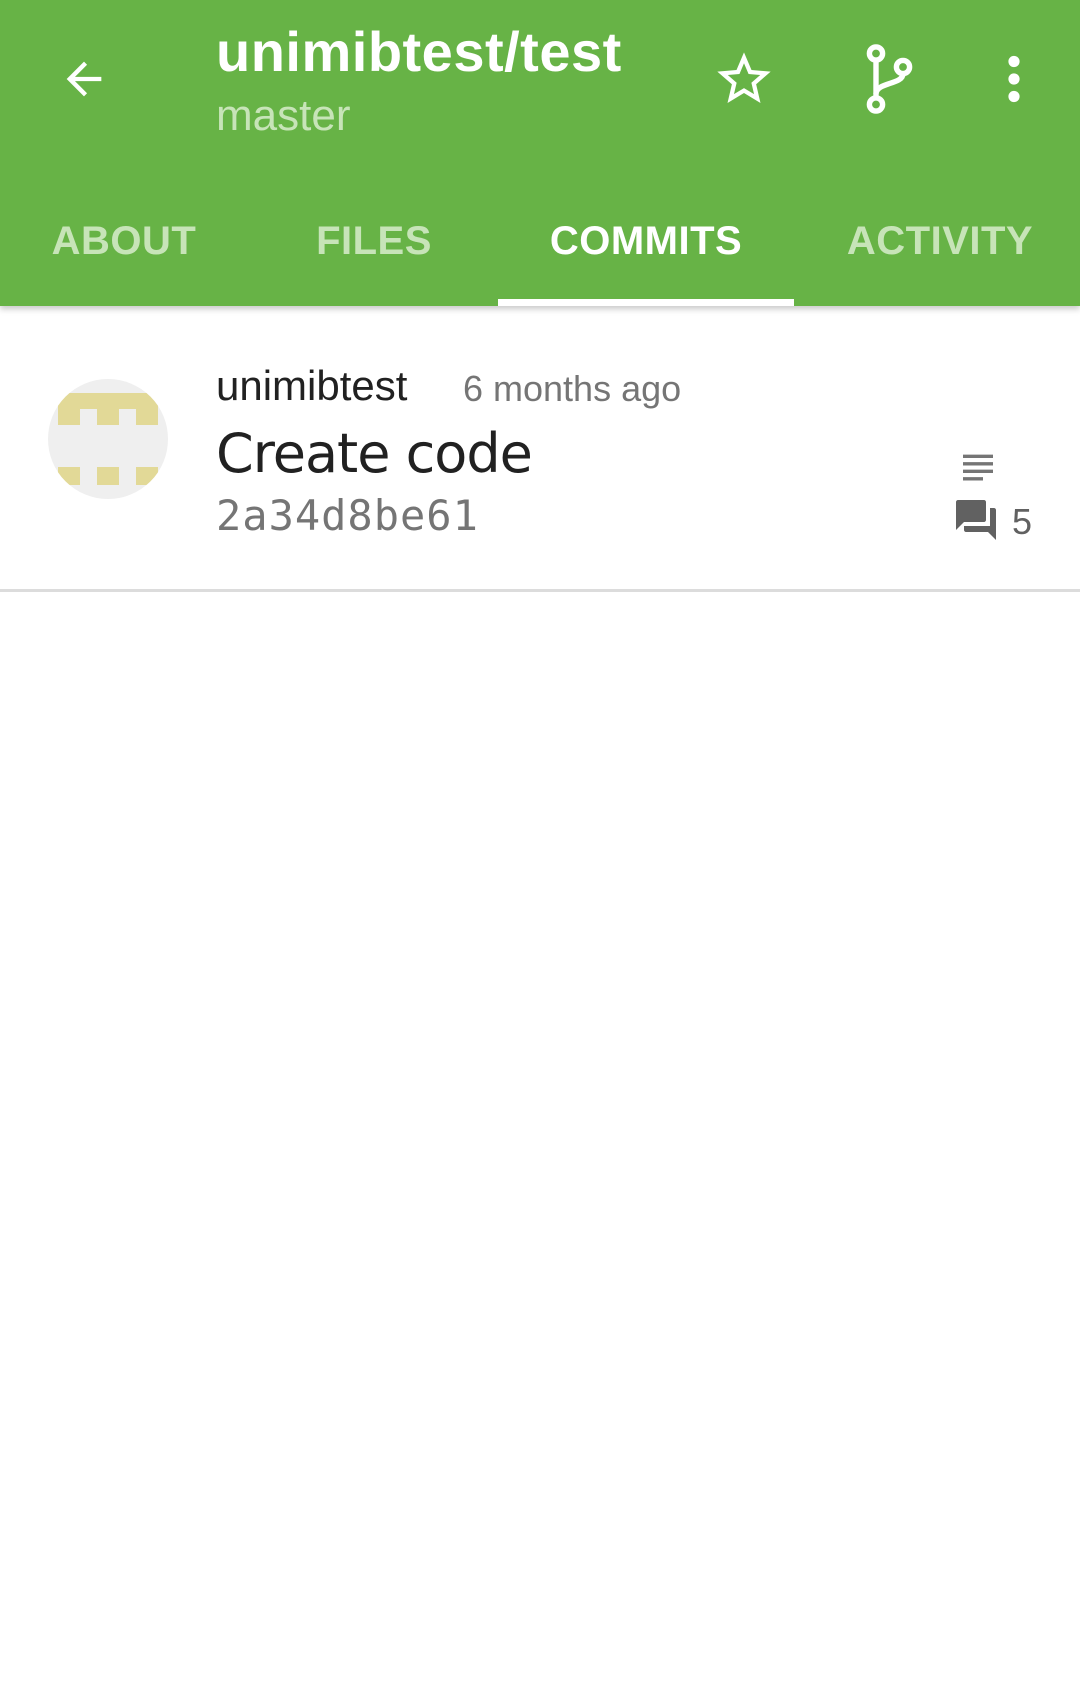  Describe the element at coordinates (419, 51) in the screenshot. I see `repo-title: unimibtest/test` at that location.